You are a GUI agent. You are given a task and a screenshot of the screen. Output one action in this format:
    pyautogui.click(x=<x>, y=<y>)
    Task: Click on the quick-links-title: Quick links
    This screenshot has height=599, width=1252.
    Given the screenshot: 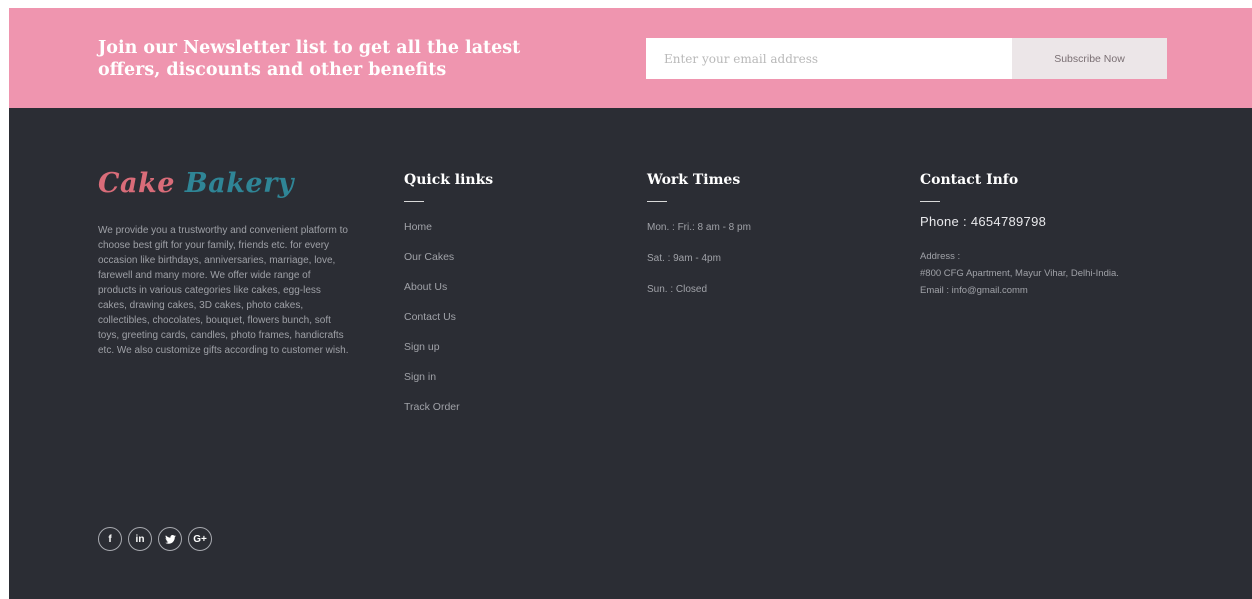 What is the action you would take?
    pyautogui.click(x=449, y=180)
    